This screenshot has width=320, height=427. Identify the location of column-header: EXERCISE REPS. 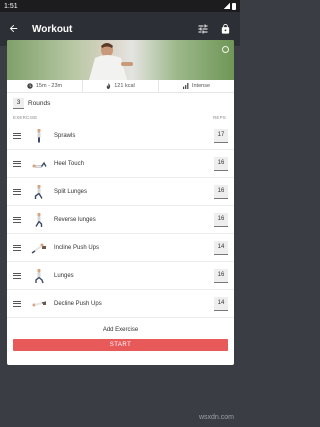
(120, 117).